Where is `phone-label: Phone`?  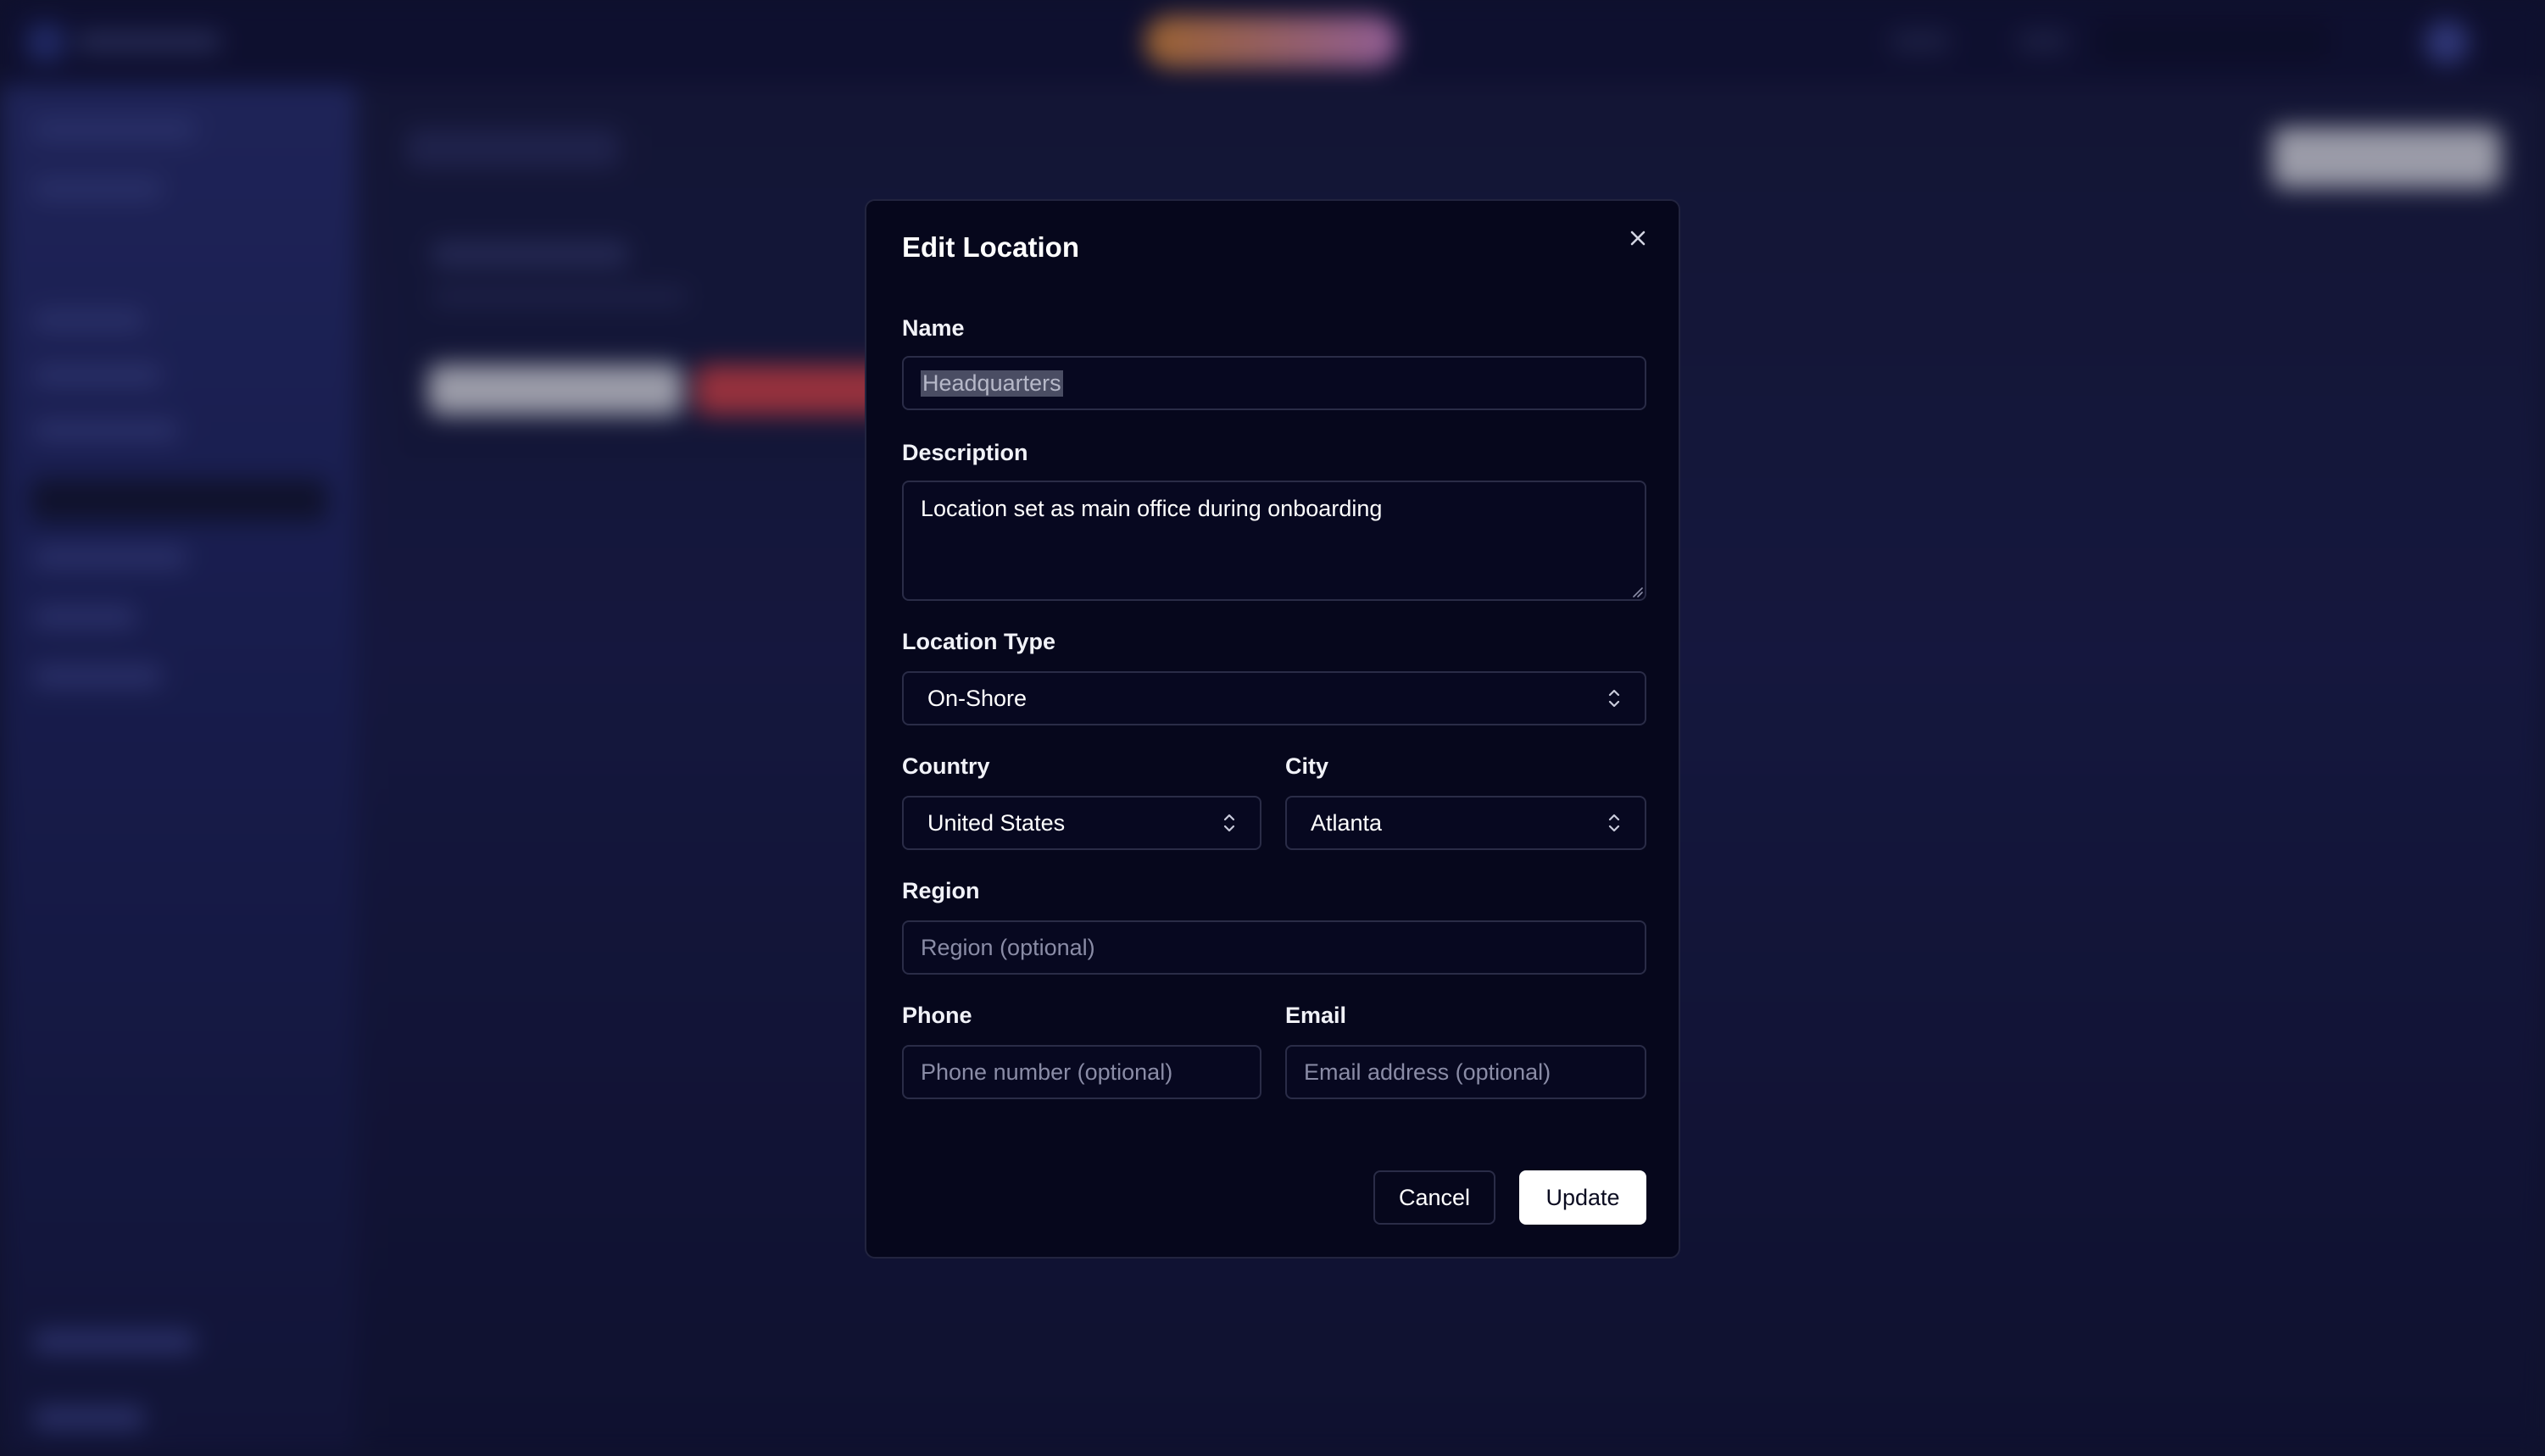
phone-label: Phone is located at coordinates (937, 1016).